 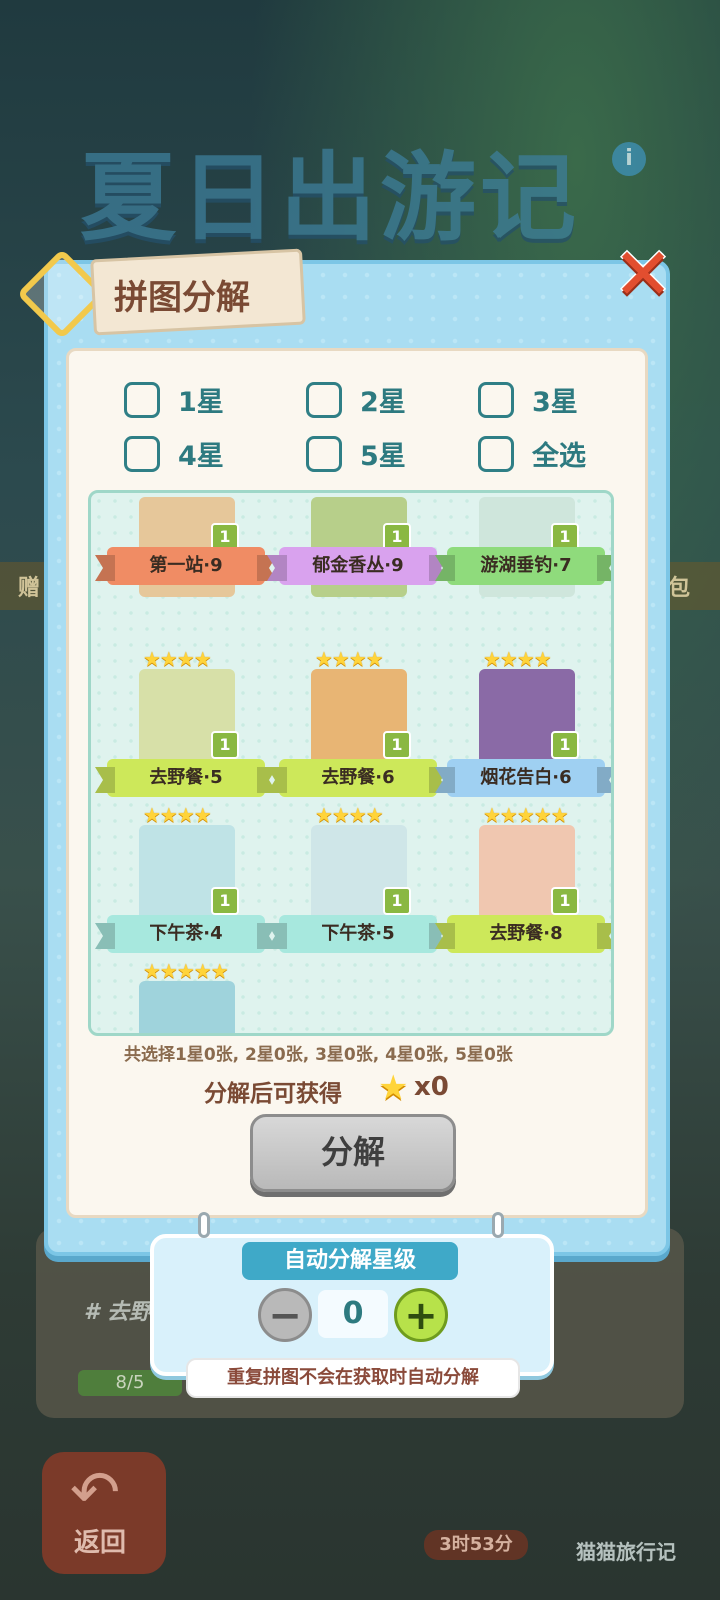 I want to click on selection-summary: 共选择1星0张, 2星0张, 3星0张, 4星0张, 5星0张, so click(x=318, y=1055).